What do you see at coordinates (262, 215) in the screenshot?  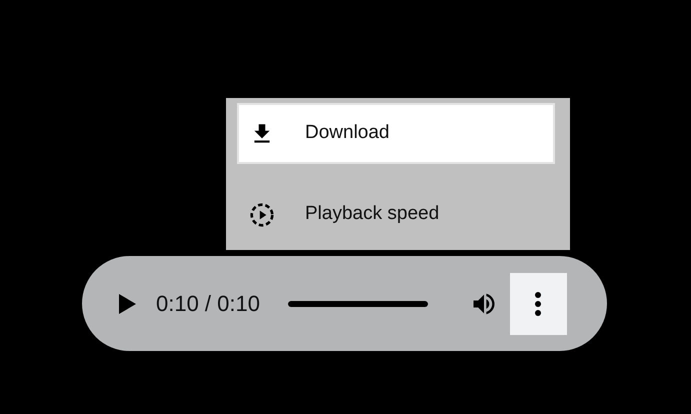 I see `playback-speed-icon` at bounding box center [262, 215].